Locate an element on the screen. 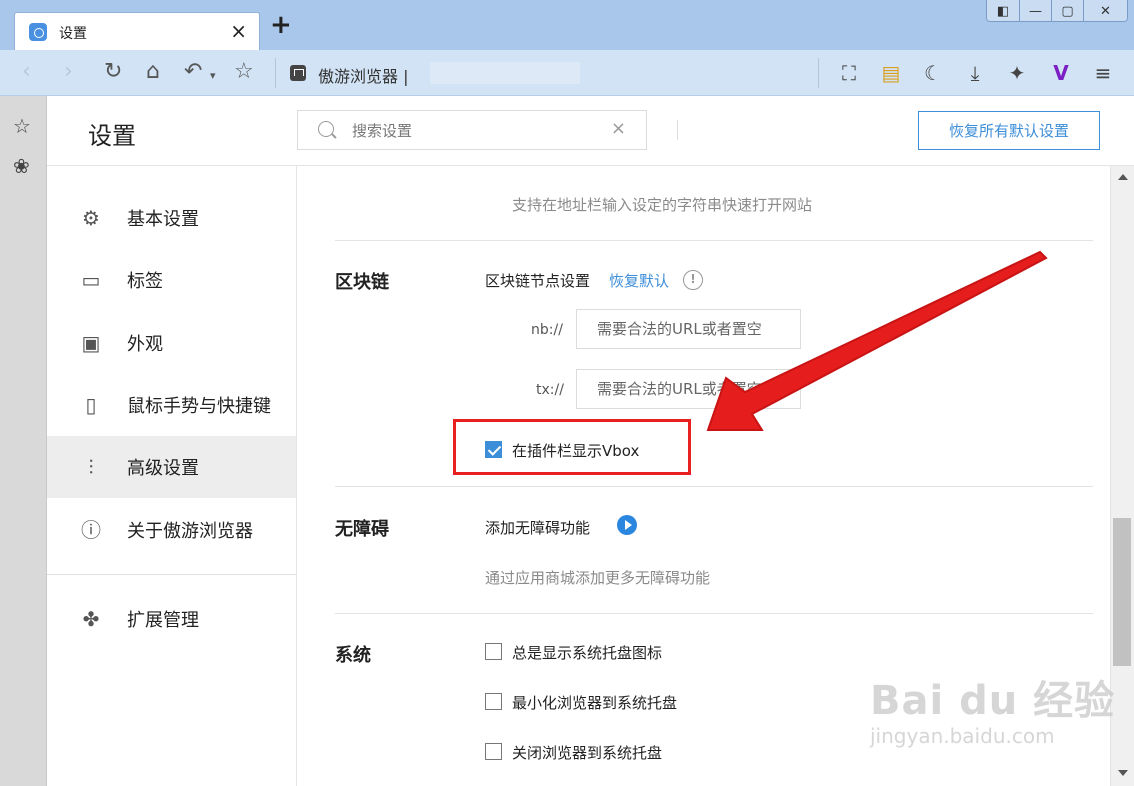 The image size is (1134, 786). puzzle-icon: ✤ is located at coordinates (91, 619).